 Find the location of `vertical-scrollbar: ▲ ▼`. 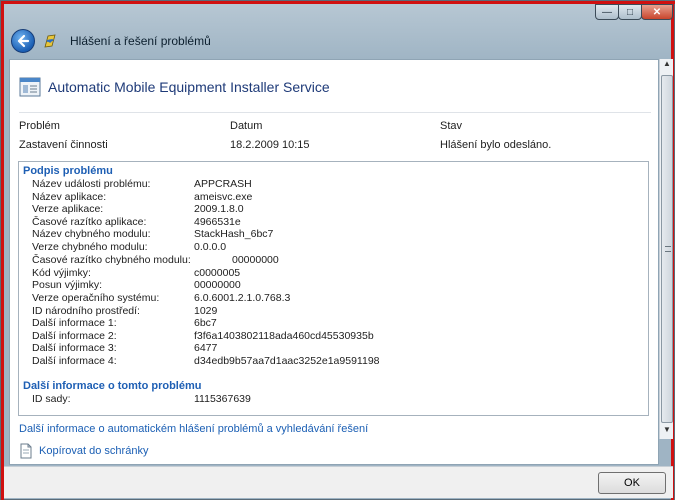

vertical-scrollbar: ▲ ▼ is located at coordinates (666, 249).